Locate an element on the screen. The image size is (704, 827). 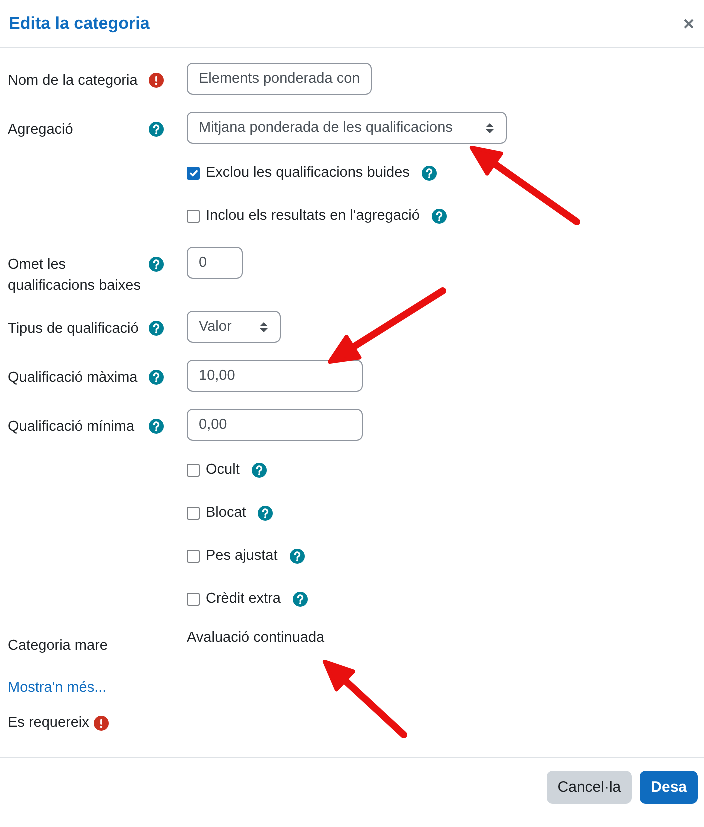
field-label: Nom de la categoria is located at coordinates (73, 81).